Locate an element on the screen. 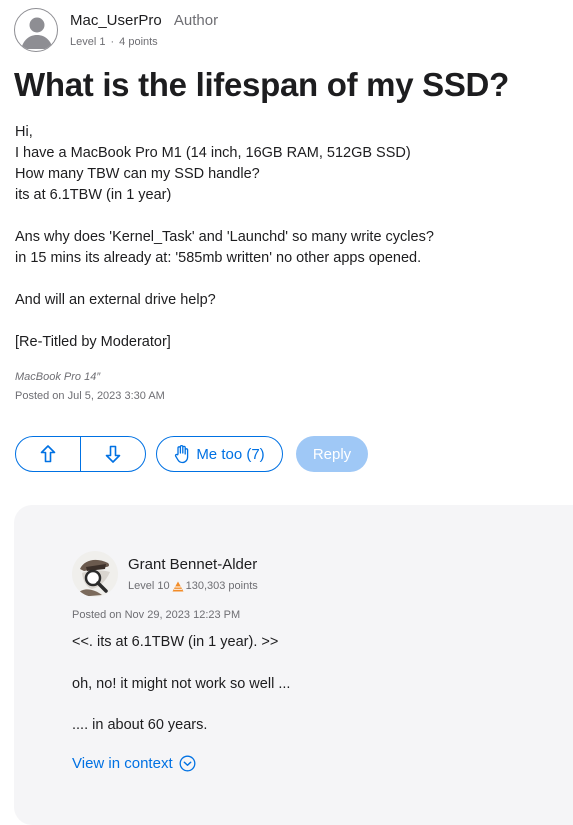 The width and height of the screenshot is (573, 825). answer-author-level: Level 10 is located at coordinates (149, 586).